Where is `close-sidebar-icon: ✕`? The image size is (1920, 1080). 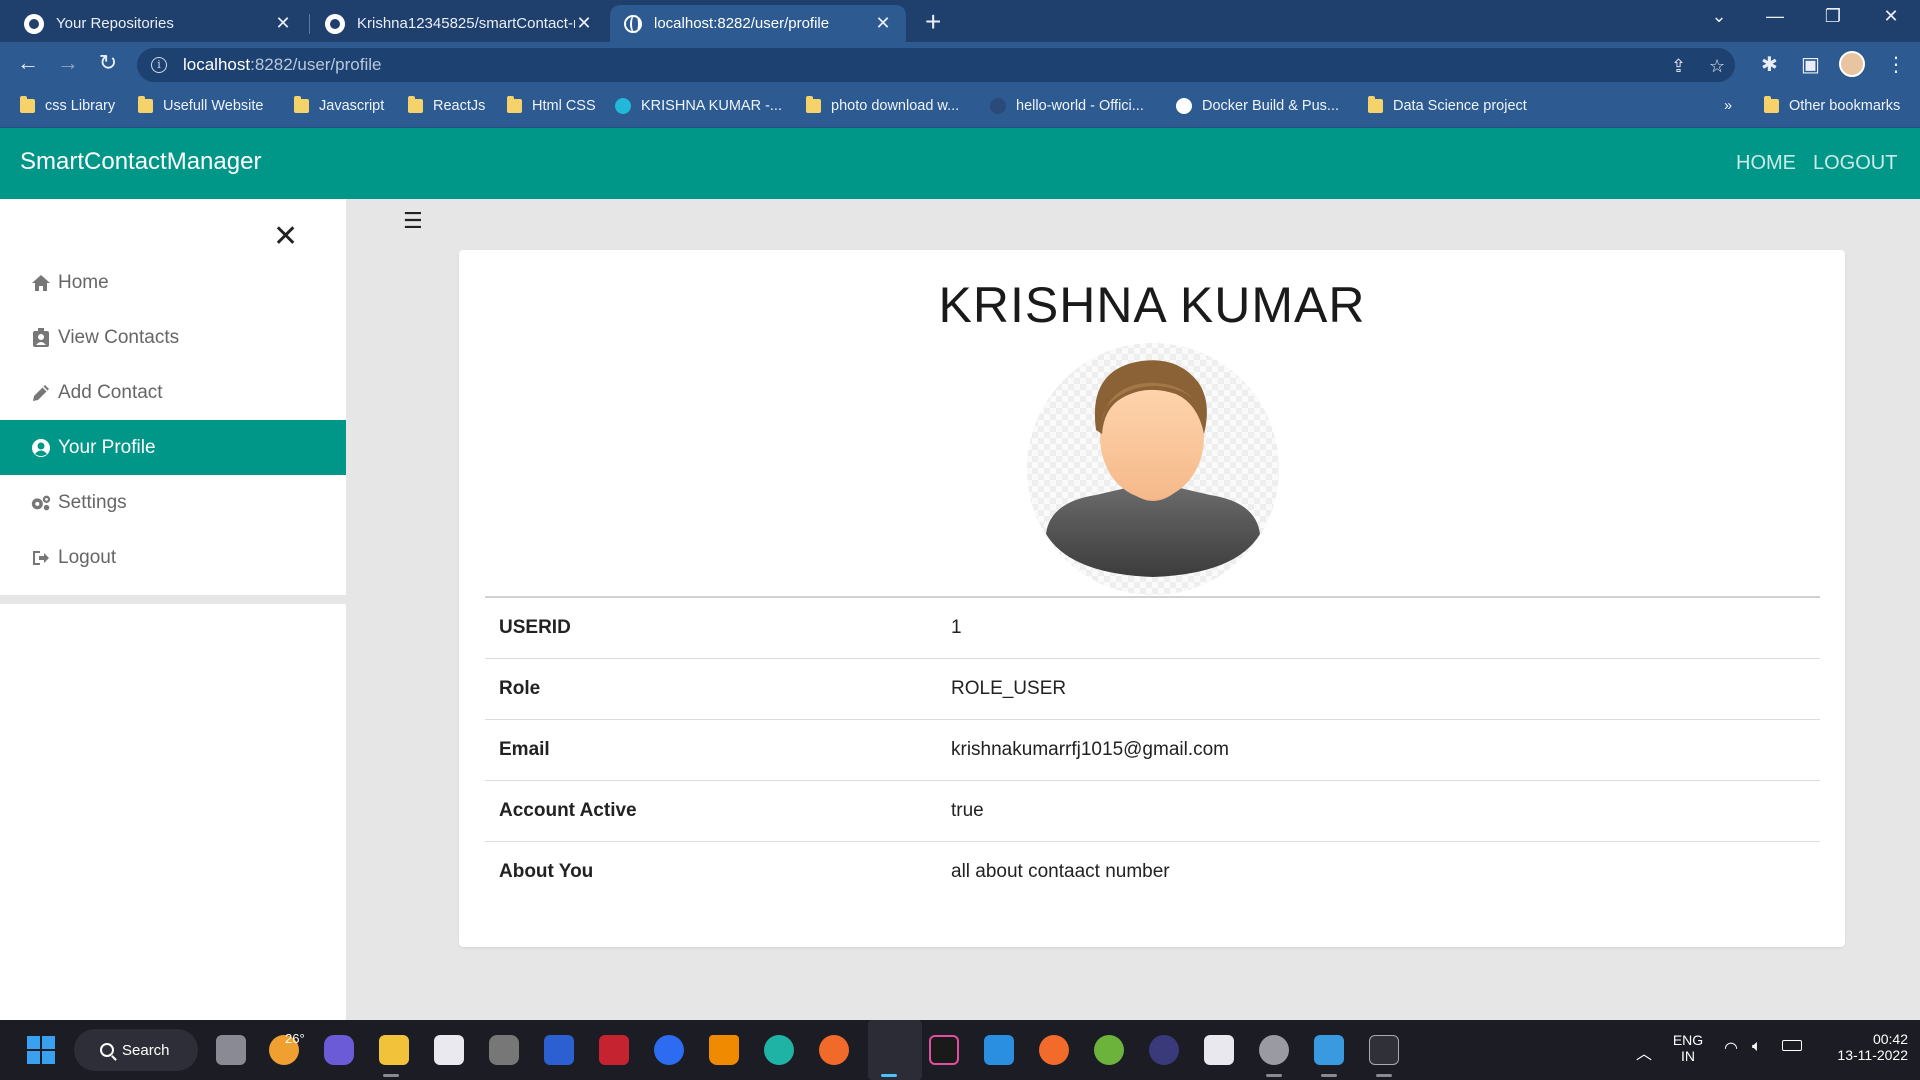 close-sidebar-icon: ✕ is located at coordinates (285, 236).